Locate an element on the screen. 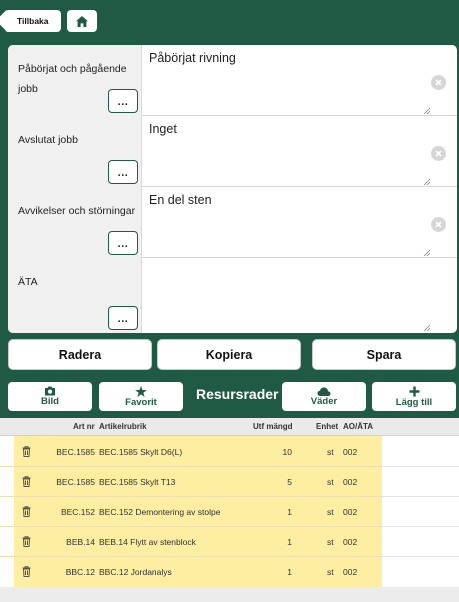 The height and width of the screenshot is (602, 459). cell-article-title: BEC.152 Demontering av stolpe is located at coordinates (160, 512).